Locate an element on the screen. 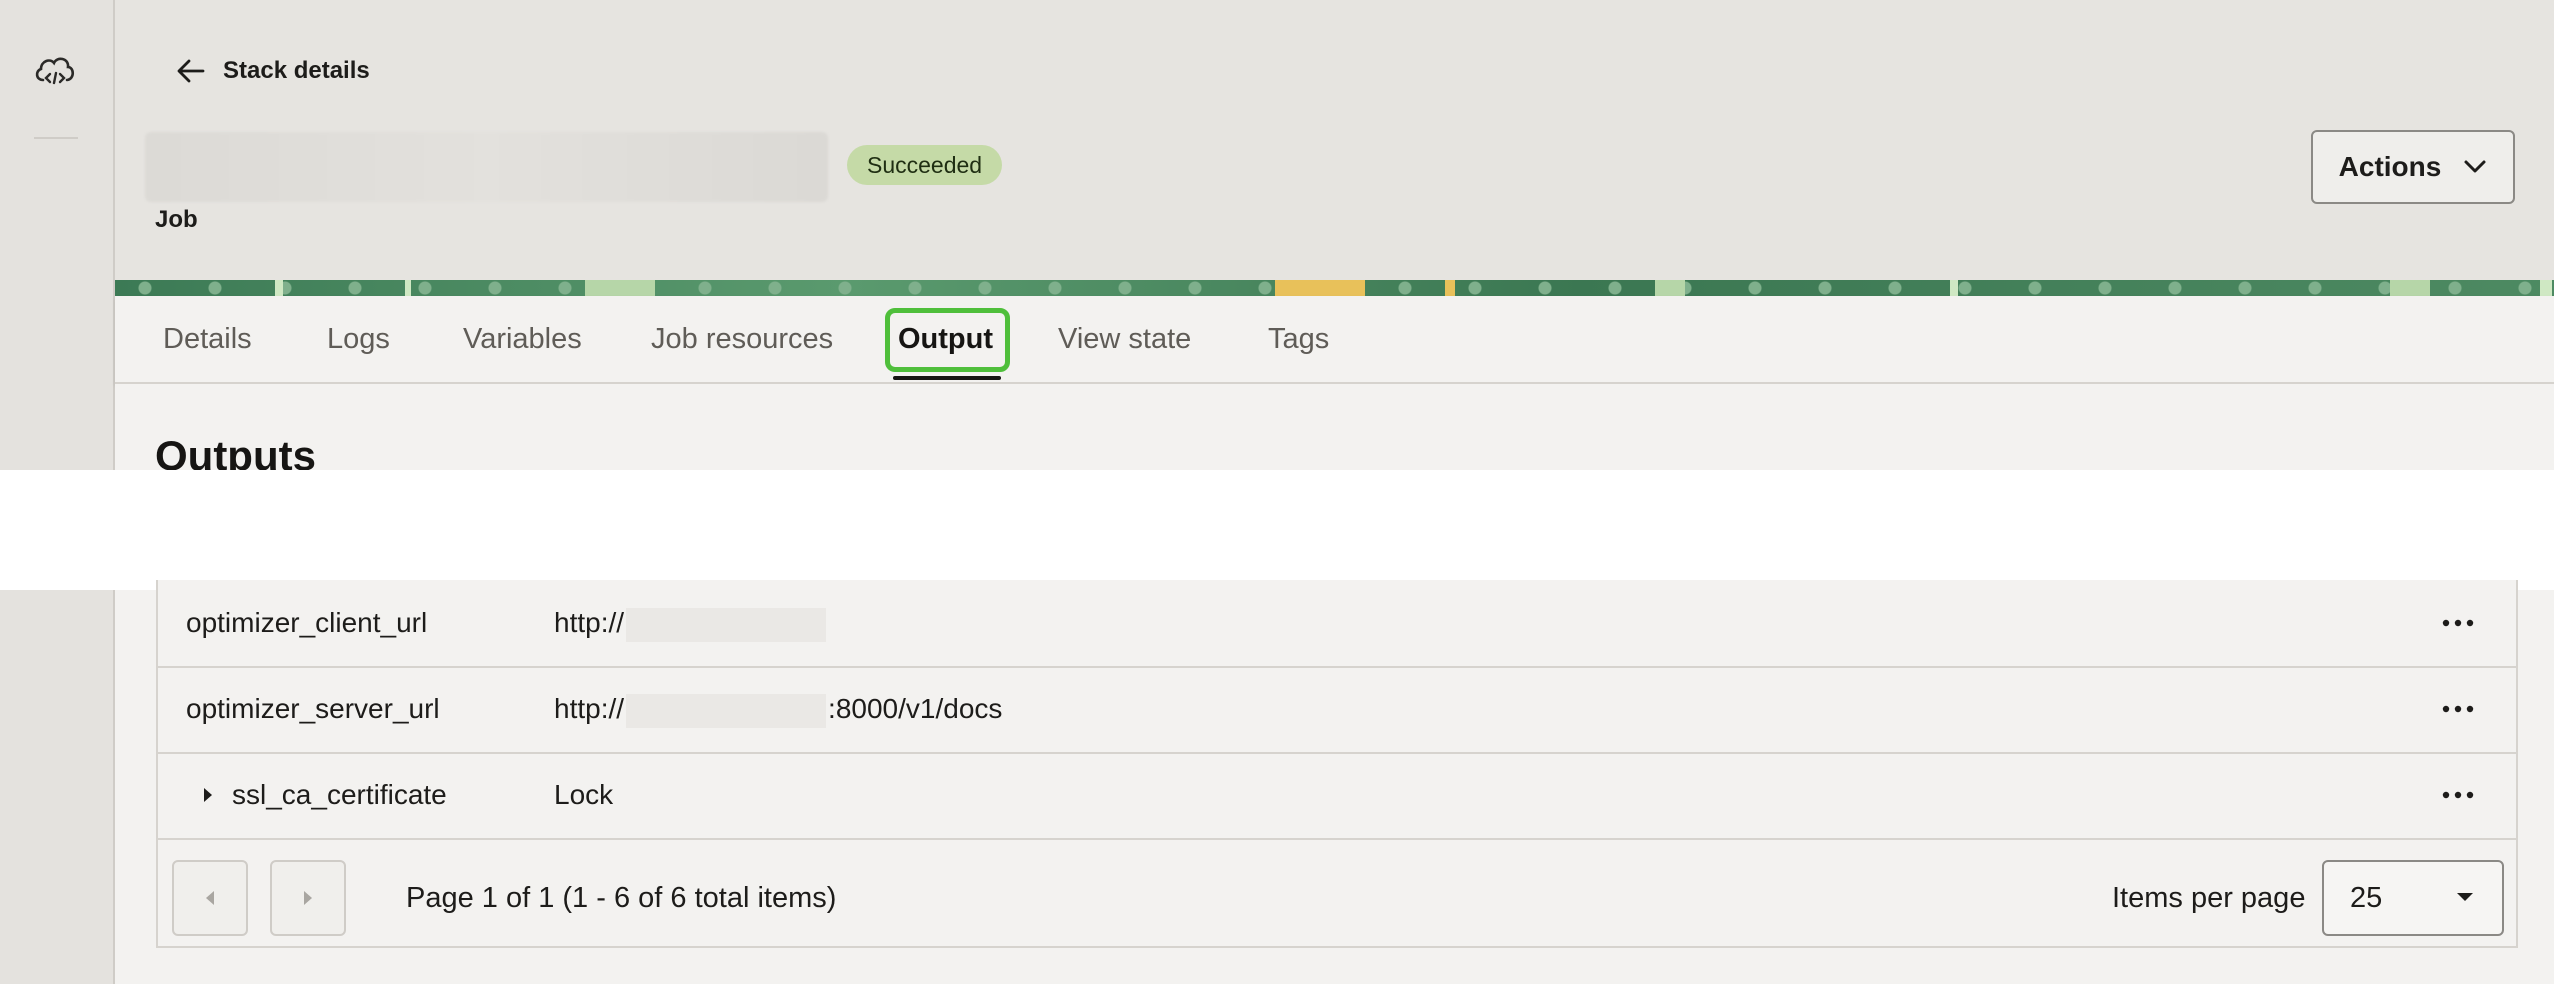 This screenshot has height=984, width=2554. table-row: optimizer_client_url http:// is located at coordinates (1337, 624).